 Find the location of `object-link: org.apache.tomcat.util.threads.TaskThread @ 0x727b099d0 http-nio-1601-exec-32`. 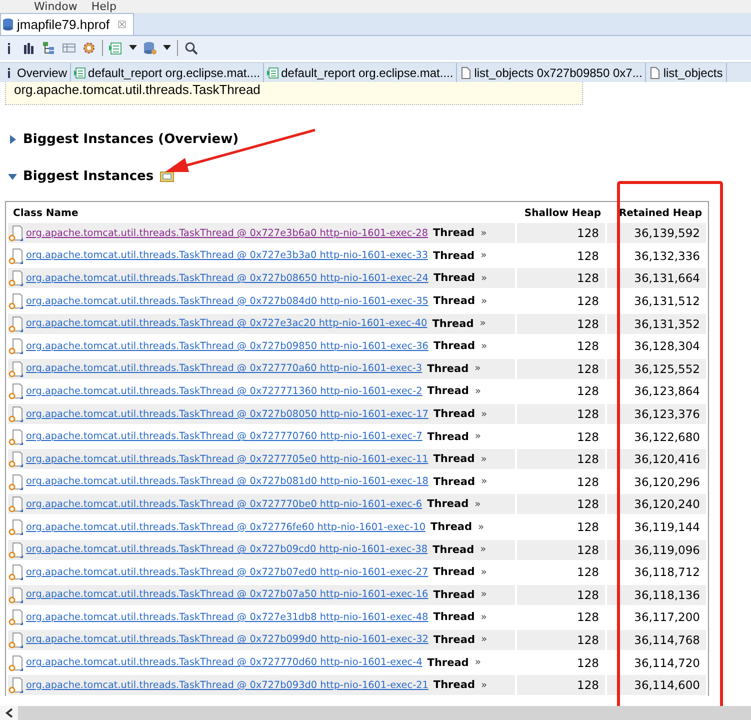

object-link: org.apache.tomcat.util.threads.TaskThread @ 0x727b099d0 http-nio-1601-exec-32 is located at coordinates (227, 640).